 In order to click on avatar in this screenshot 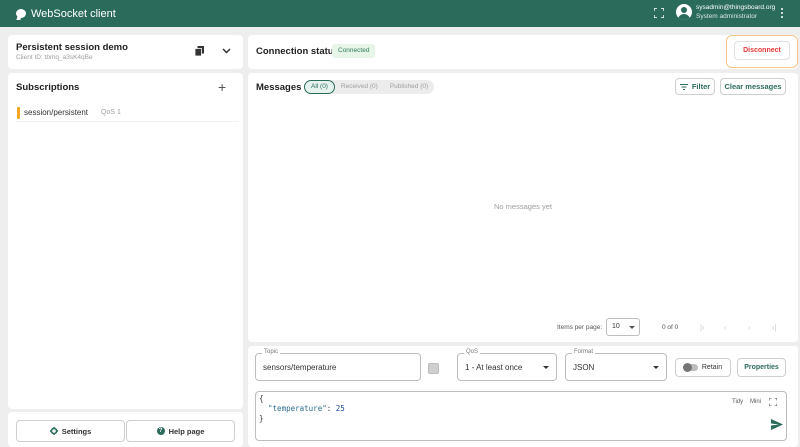, I will do `click(684, 12)`.